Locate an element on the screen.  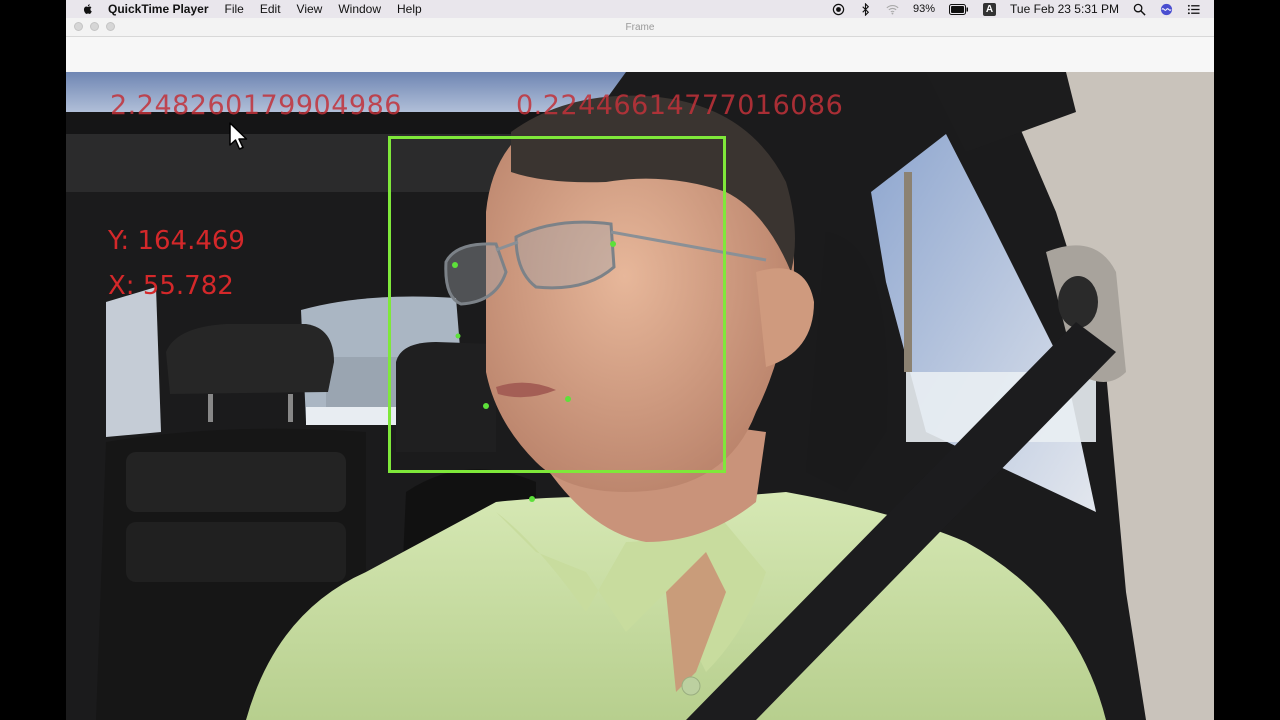
menu-window: Window is located at coordinates (359, 9).